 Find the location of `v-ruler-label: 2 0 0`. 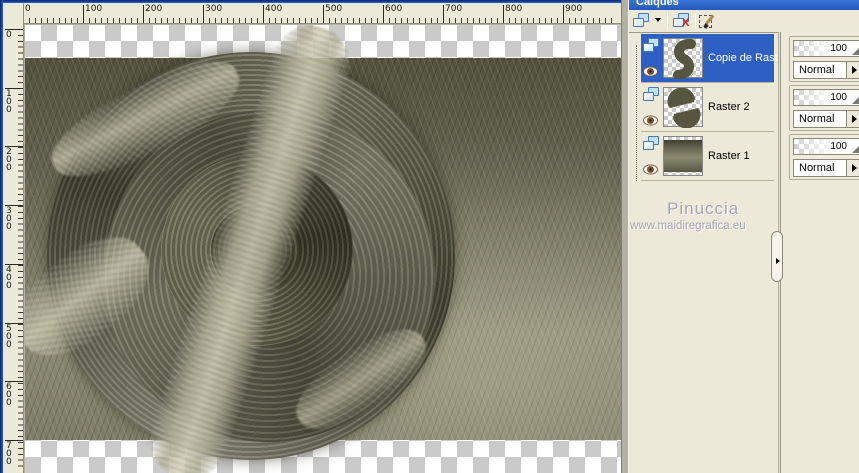

v-ruler-label: 2 0 0 is located at coordinates (9, 160).